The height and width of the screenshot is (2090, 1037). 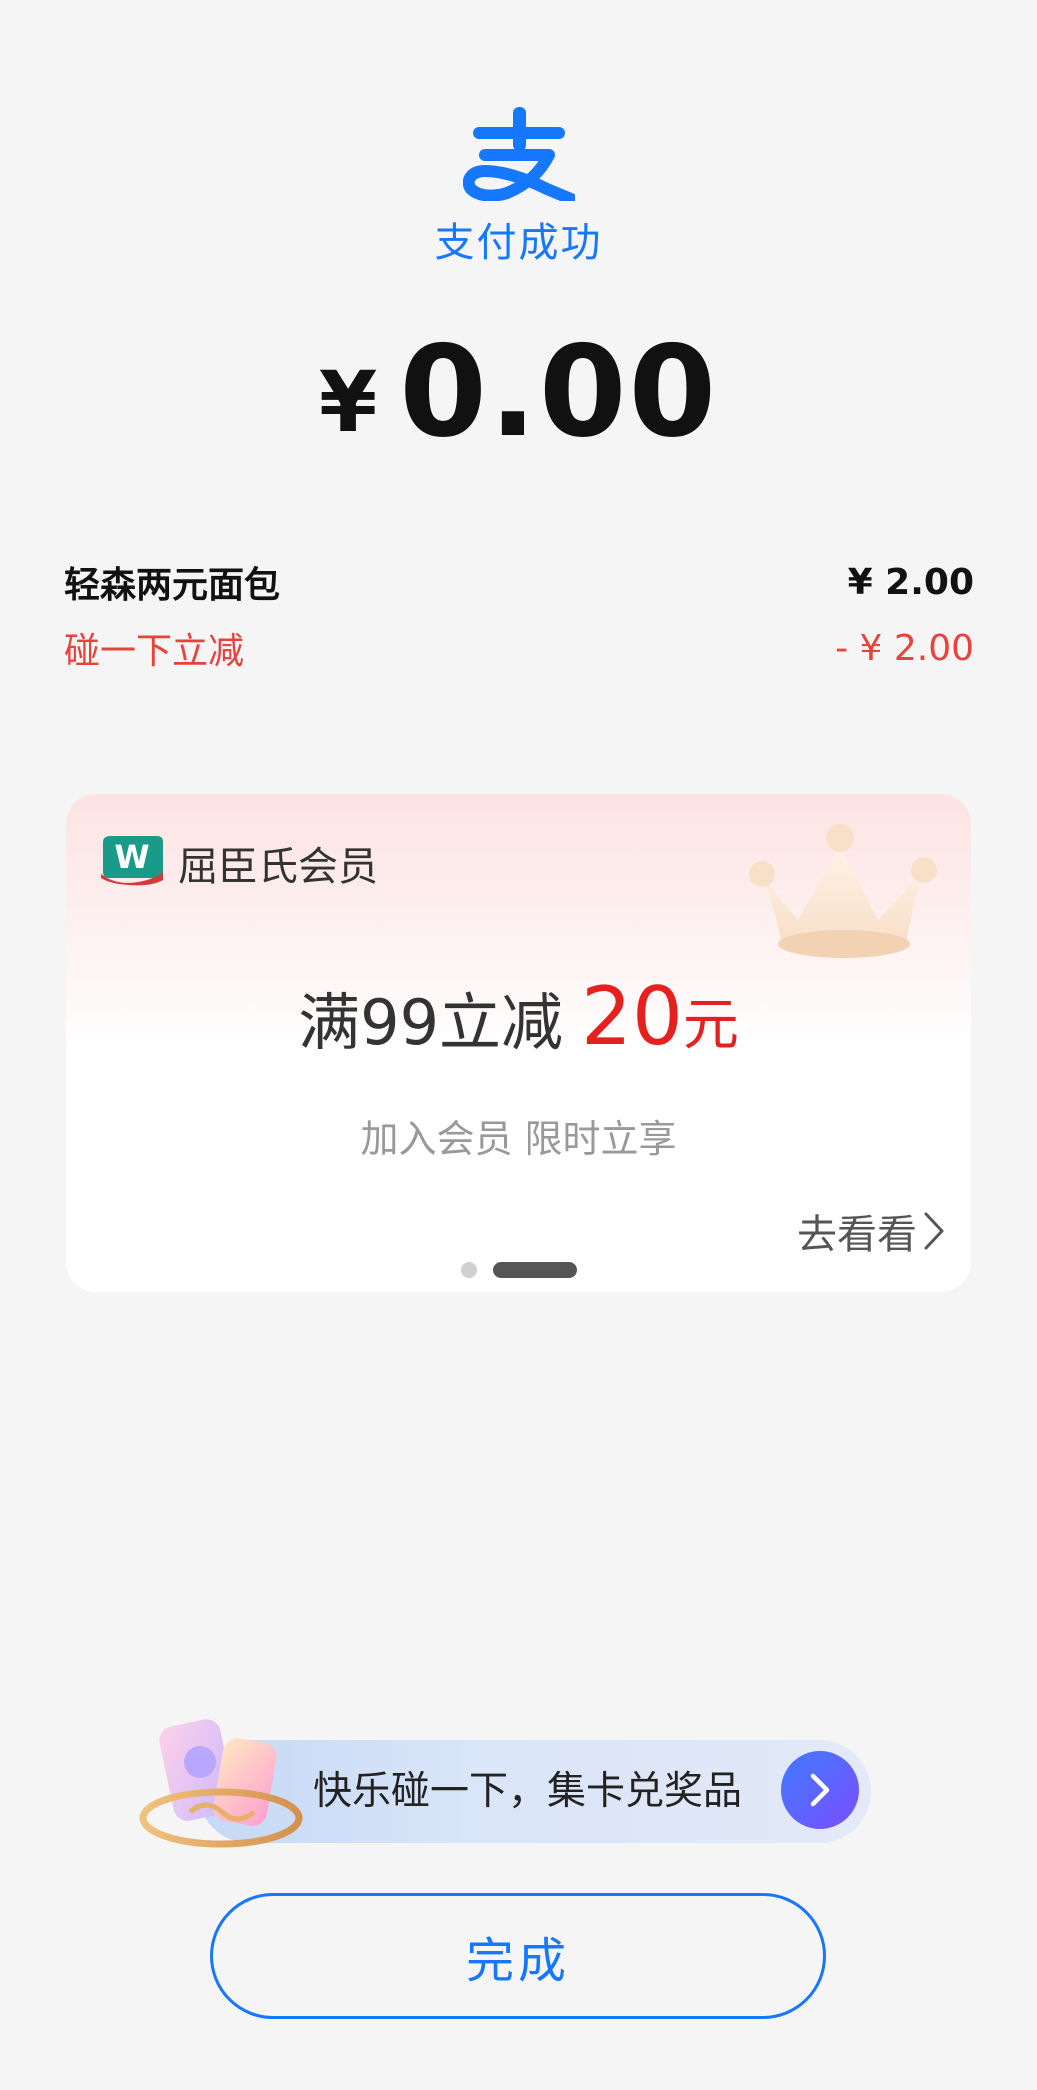 I want to click on item-price: ¥ 2.00, so click(x=910, y=582).